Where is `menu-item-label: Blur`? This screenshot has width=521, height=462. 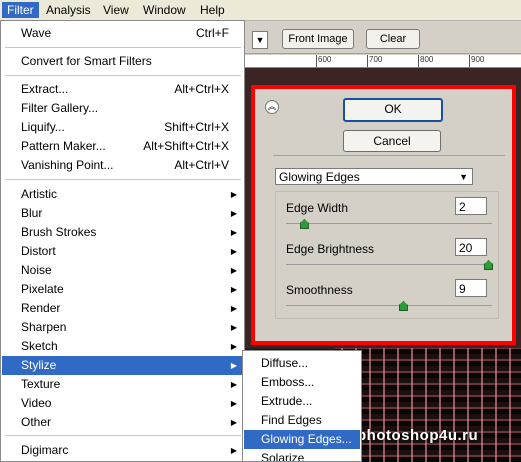 menu-item-label: Blur is located at coordinates (32, 213).